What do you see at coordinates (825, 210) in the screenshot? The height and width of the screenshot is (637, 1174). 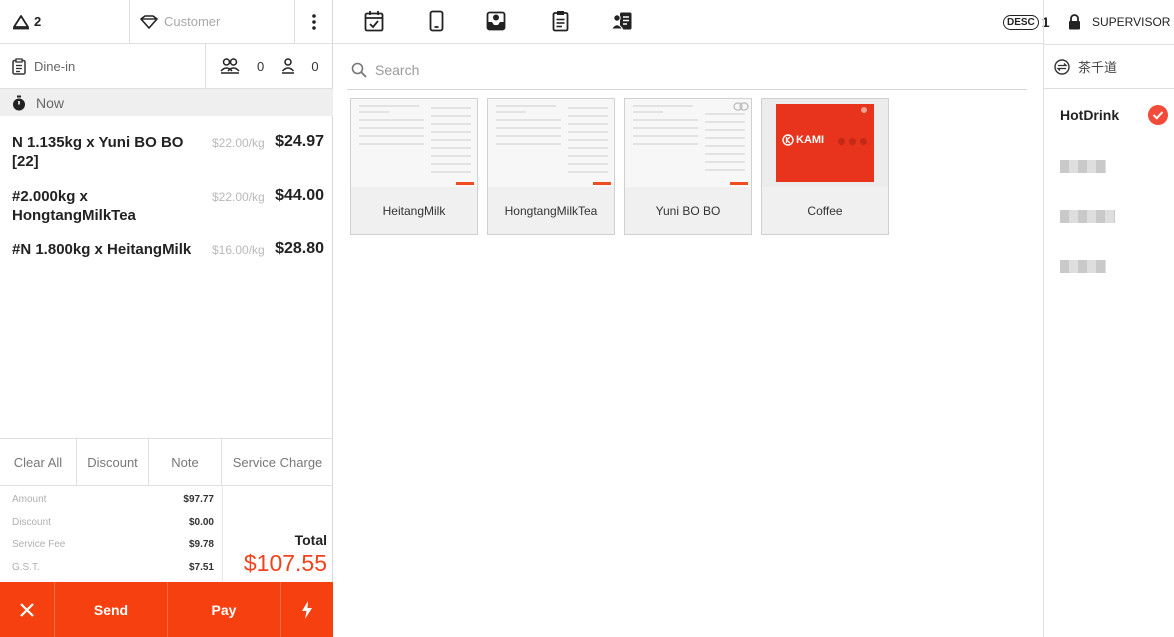 I see `product-name: Coffee` at bounding box center [825, 210].